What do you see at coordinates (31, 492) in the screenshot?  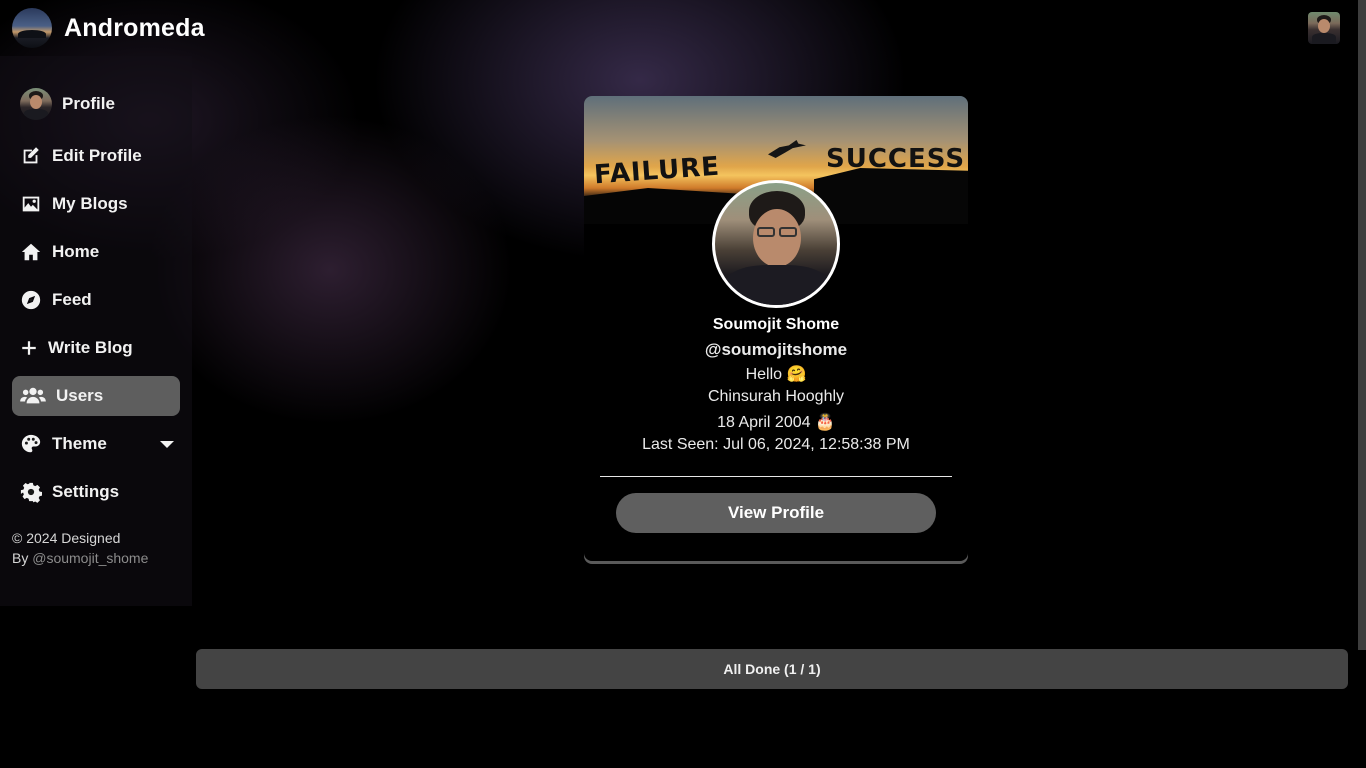 I see `gear-icon` at bounding box center [31, 492].